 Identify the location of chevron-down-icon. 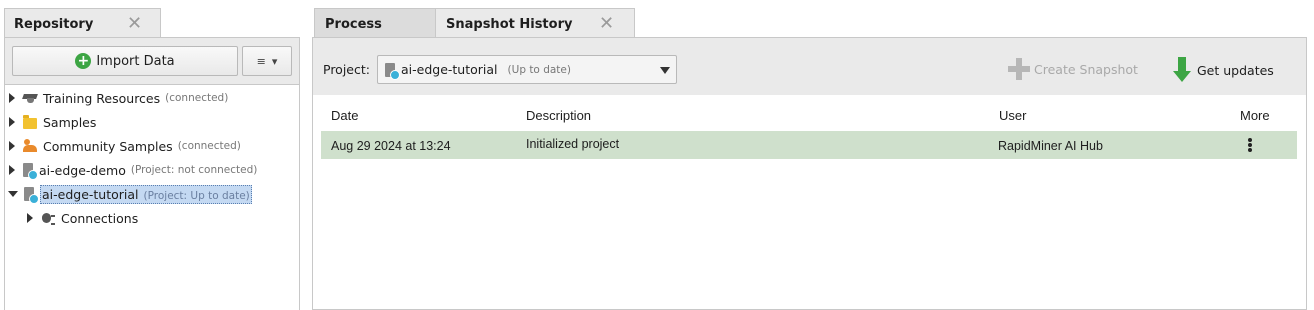
(665, 70).